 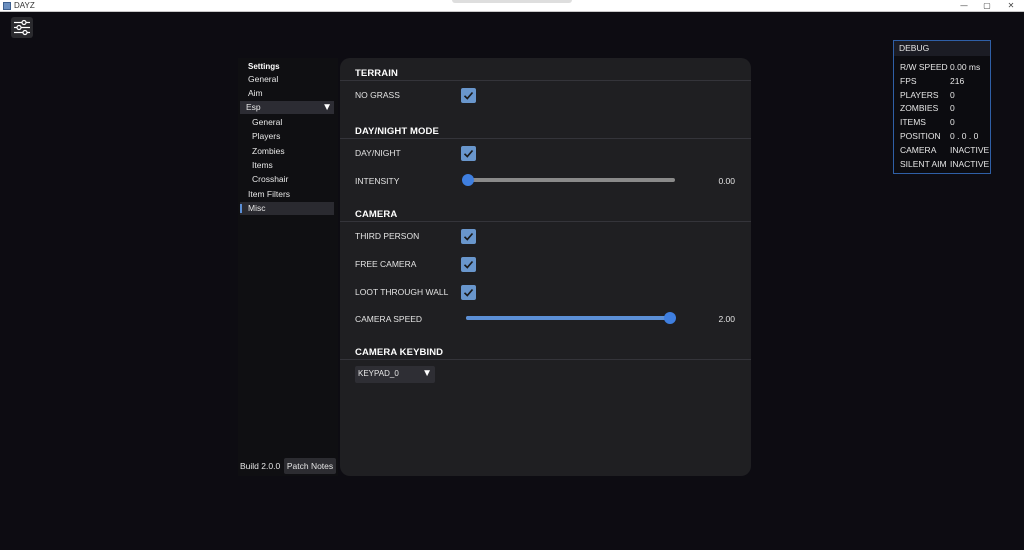 What do you see at coordinates (241, 208) in the screenshot?
I see `active-indicator` at bounding box center [241, 208].